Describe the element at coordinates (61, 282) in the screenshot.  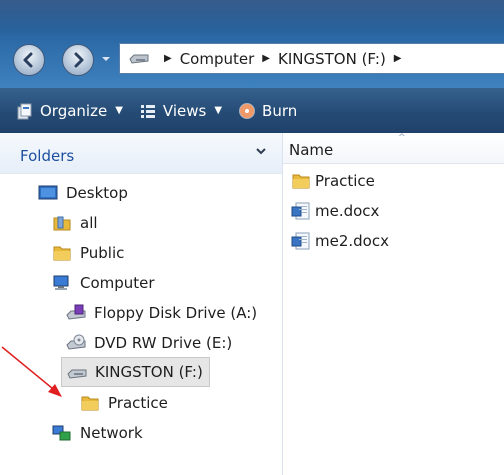
I see `computer-icon` at that location.